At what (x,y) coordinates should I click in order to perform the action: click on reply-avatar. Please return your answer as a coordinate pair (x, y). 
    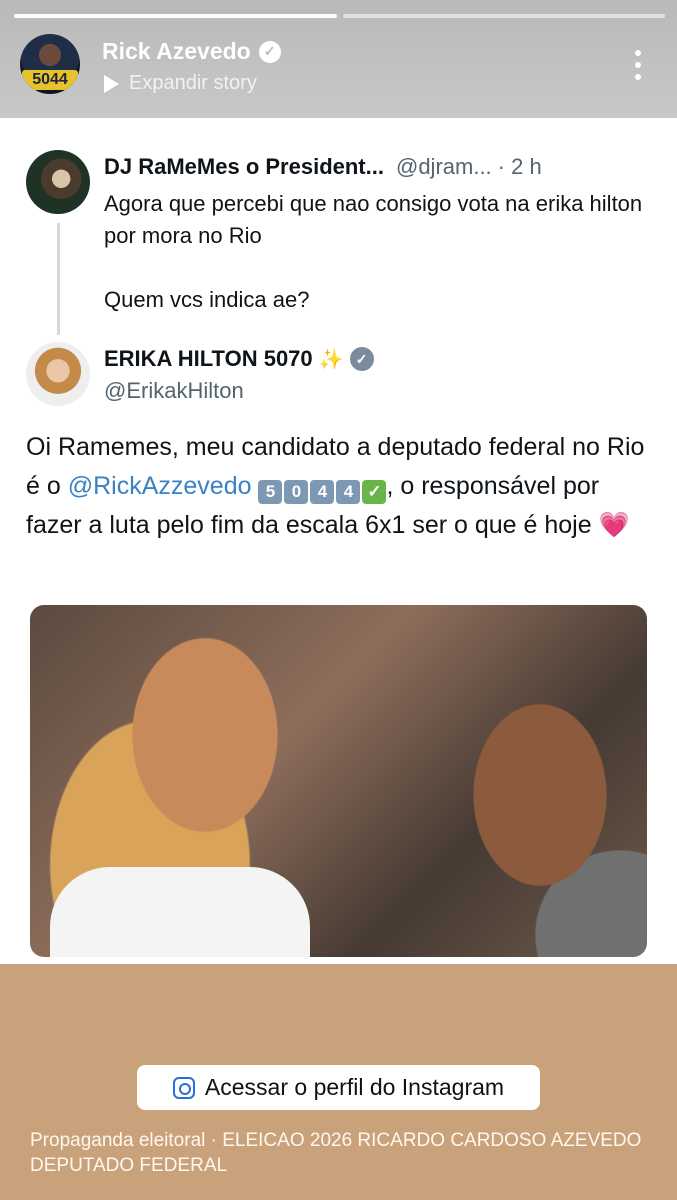
    Looking at the image, I should click on (58, 374).